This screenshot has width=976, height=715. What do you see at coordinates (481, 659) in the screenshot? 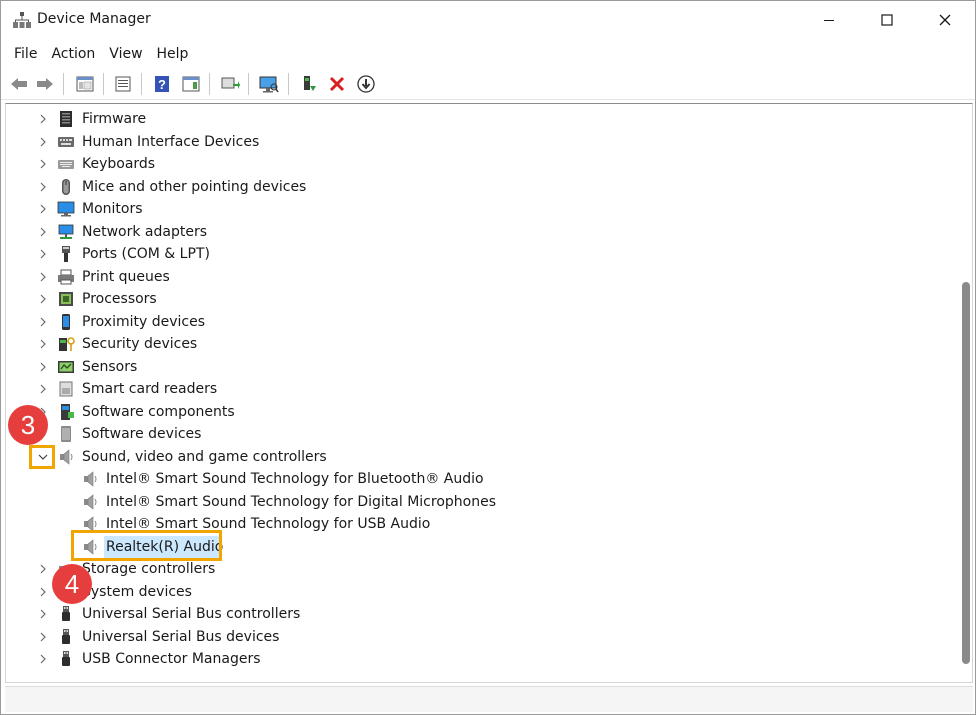
I see `tree-item: USB Connector Managers` at bounding box center [481, 659].